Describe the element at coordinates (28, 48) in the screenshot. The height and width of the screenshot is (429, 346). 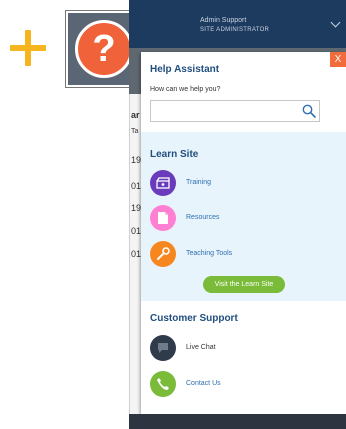
I see `add-plus-icon` at that location.